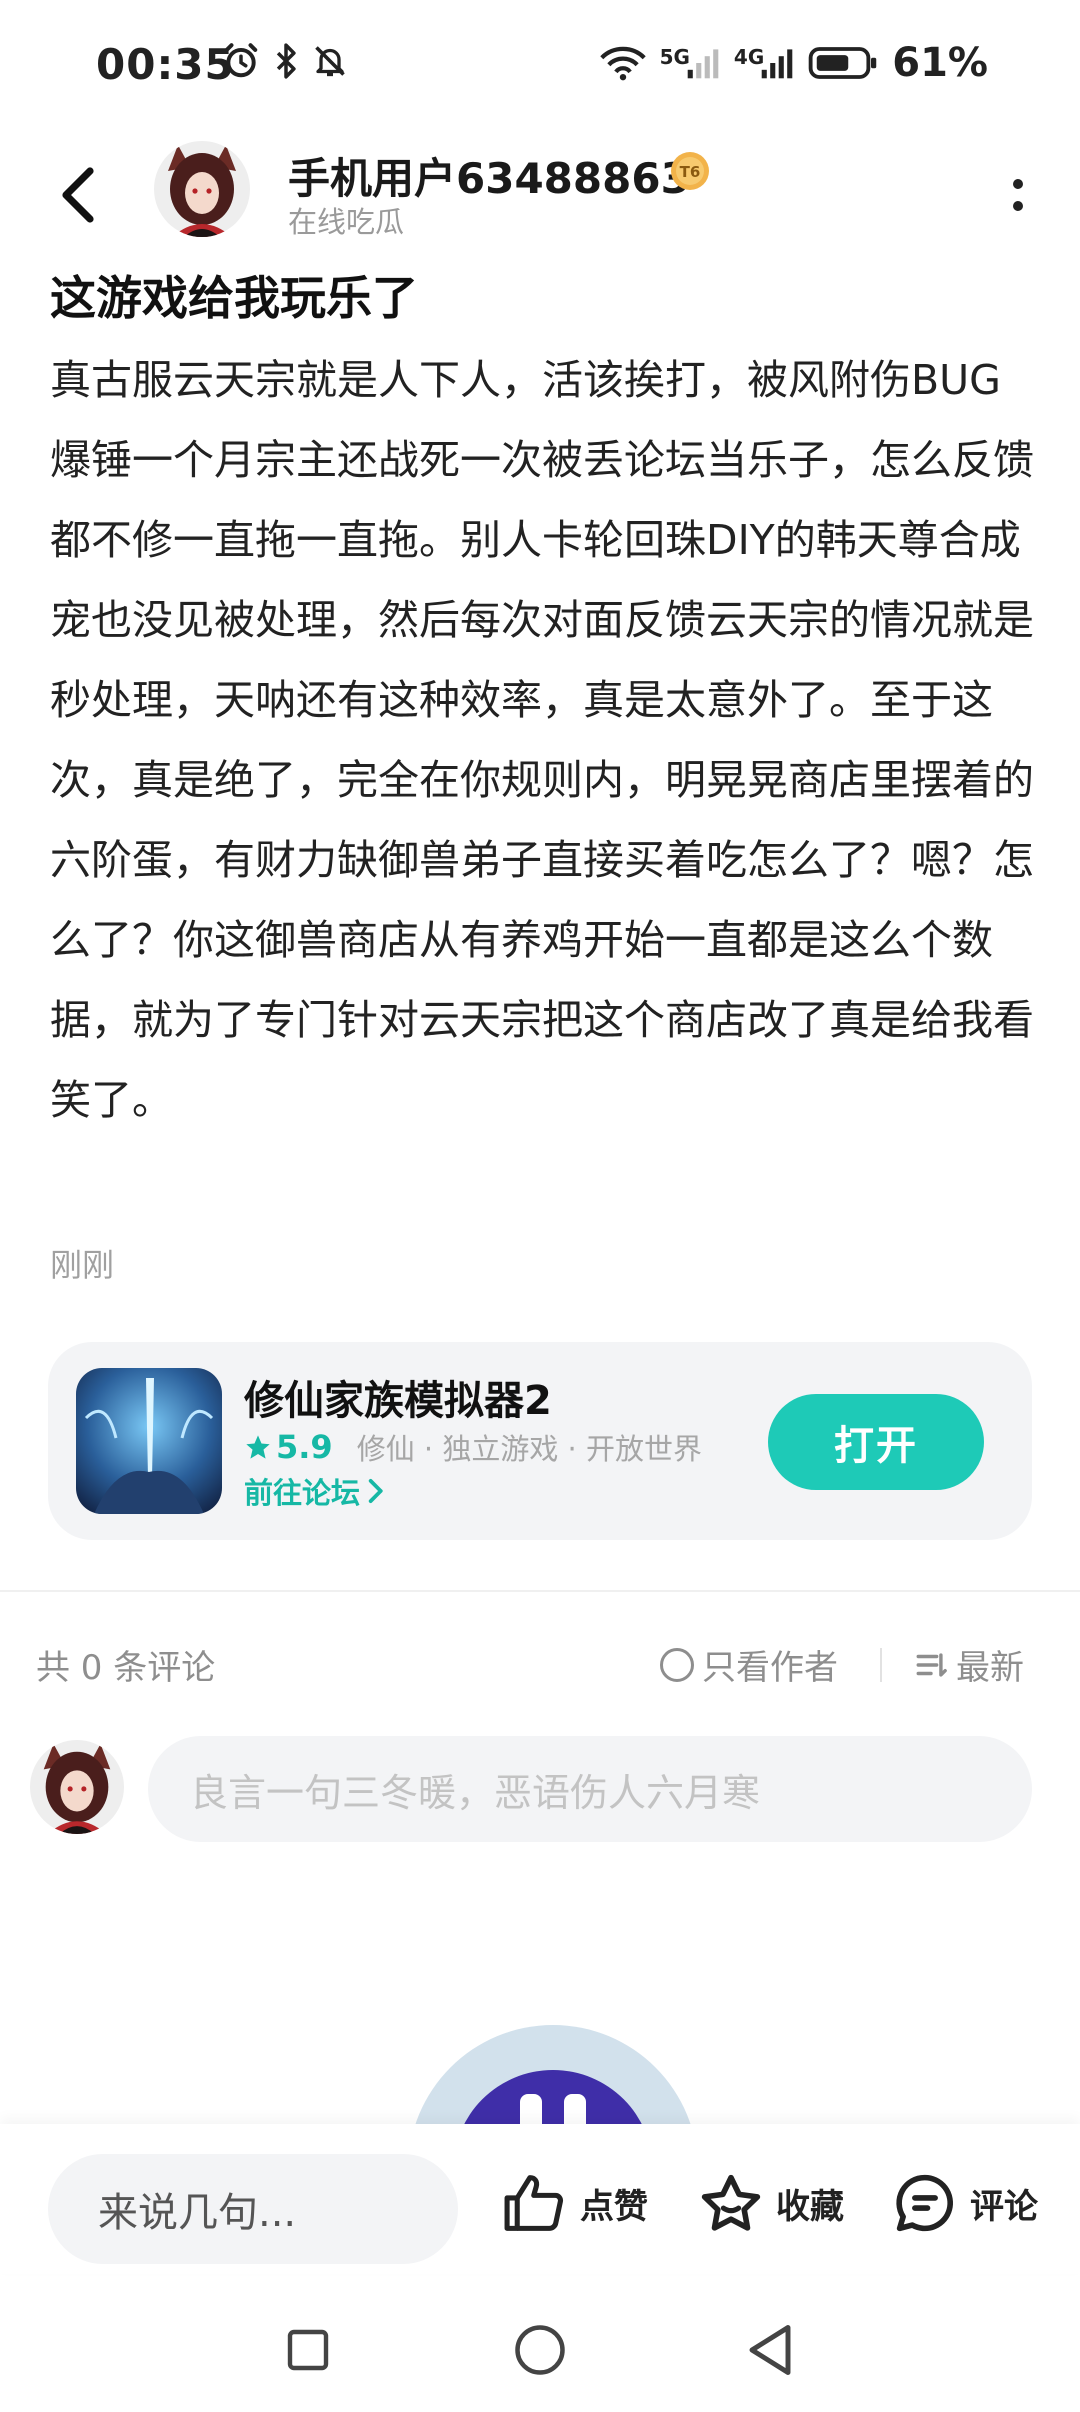  I want to click on recent-apps-button, so click(308, 2350).